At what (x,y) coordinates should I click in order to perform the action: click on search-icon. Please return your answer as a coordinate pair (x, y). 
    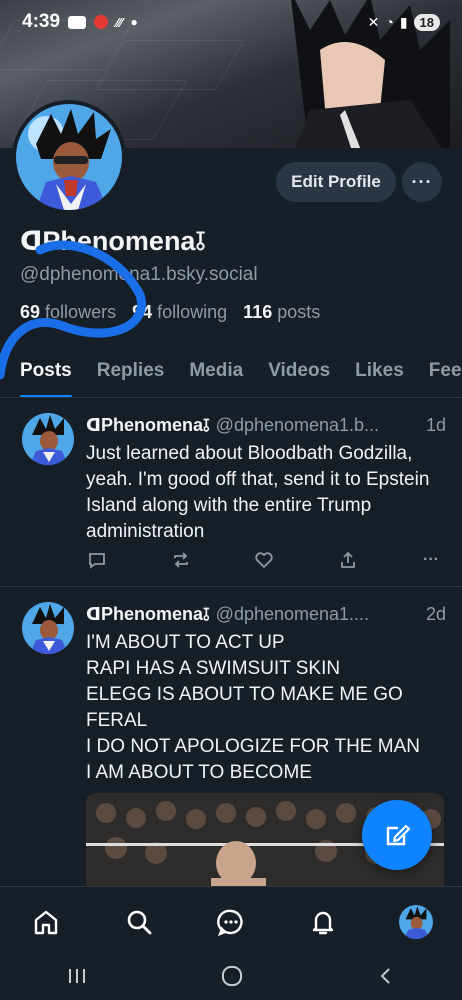
    Looking at the image, I should click on (139, 922).